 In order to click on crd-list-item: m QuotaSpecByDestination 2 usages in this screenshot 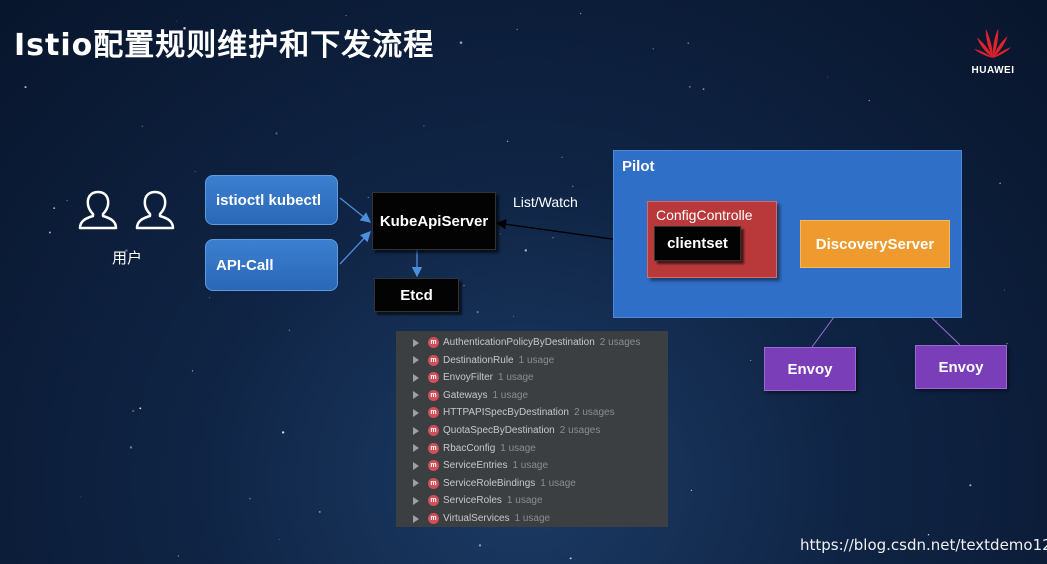, I will do `click(498, 430)`.